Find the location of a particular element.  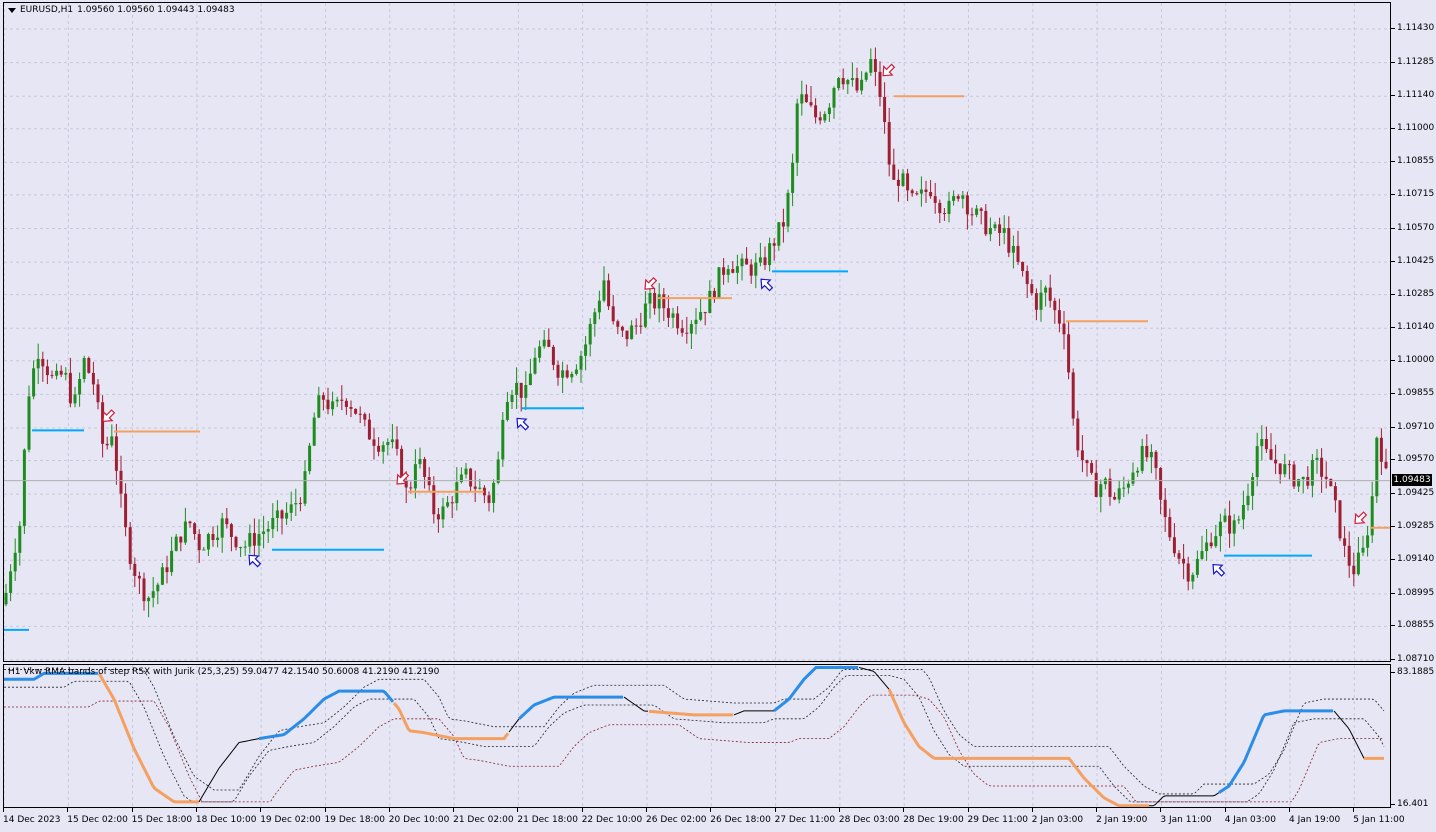

price-tick-label: 1.09710 is located at coordinates (1416, 427).